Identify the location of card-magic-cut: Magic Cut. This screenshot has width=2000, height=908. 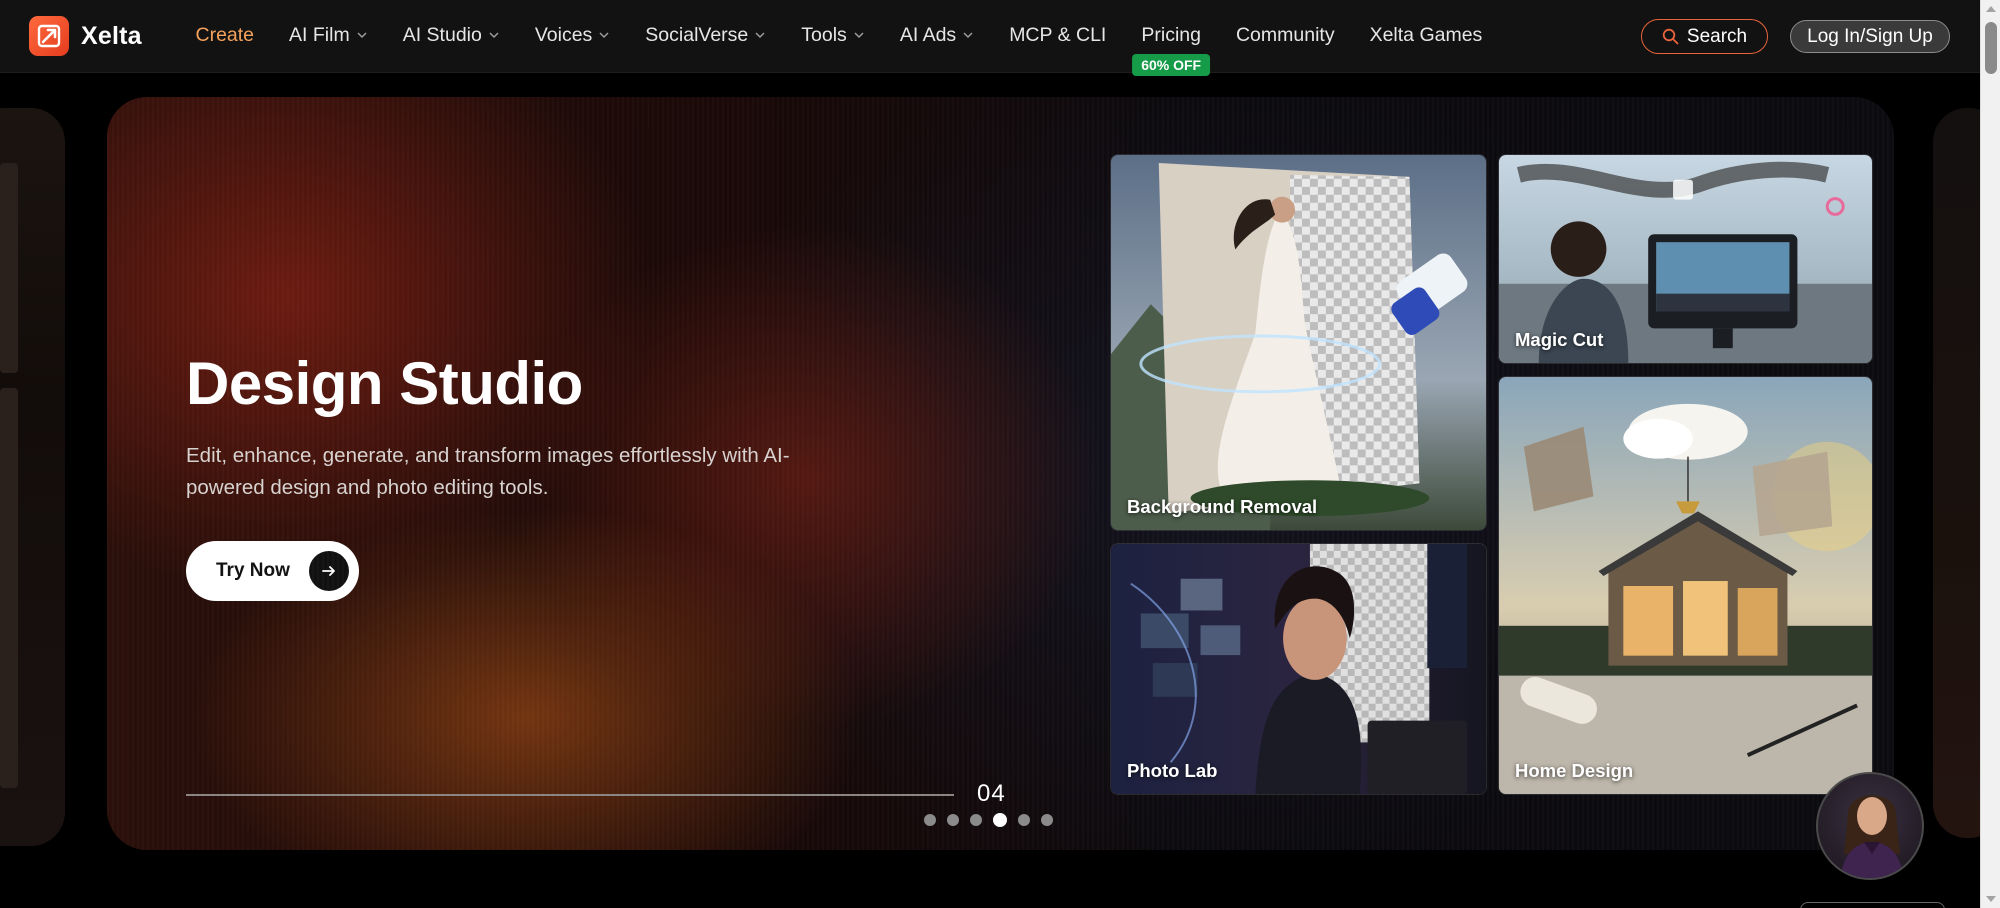
(1685, 259).